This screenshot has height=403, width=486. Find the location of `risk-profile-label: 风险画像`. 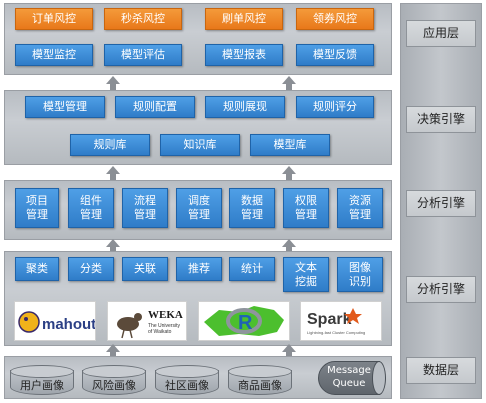

risk-profile-label: 风险画像 is located at coordinates (114, 385).